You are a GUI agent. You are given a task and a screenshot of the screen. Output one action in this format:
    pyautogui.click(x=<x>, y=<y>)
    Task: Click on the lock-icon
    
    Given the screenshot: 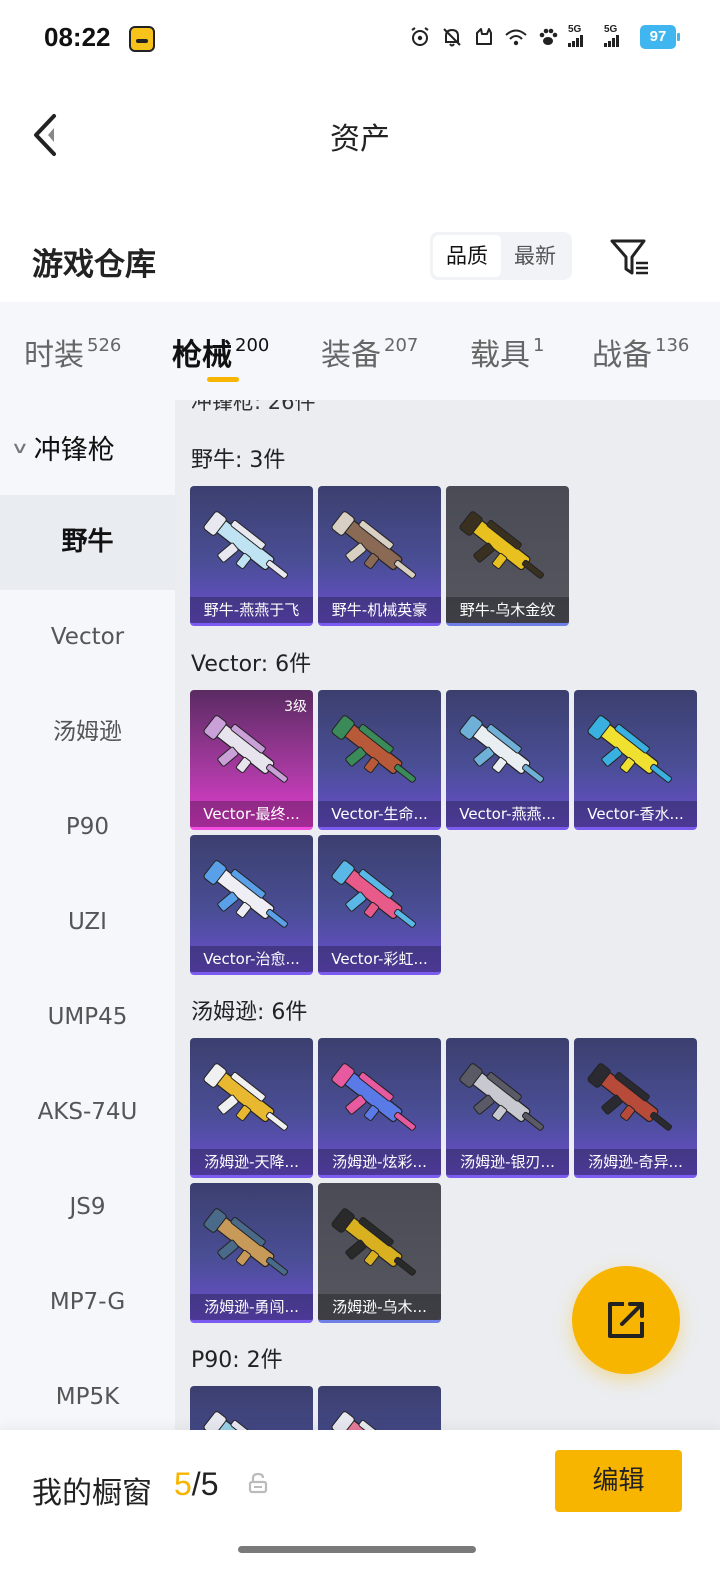 What is the action you would take?
    pyautogui.click(x=258, y=1483)
    